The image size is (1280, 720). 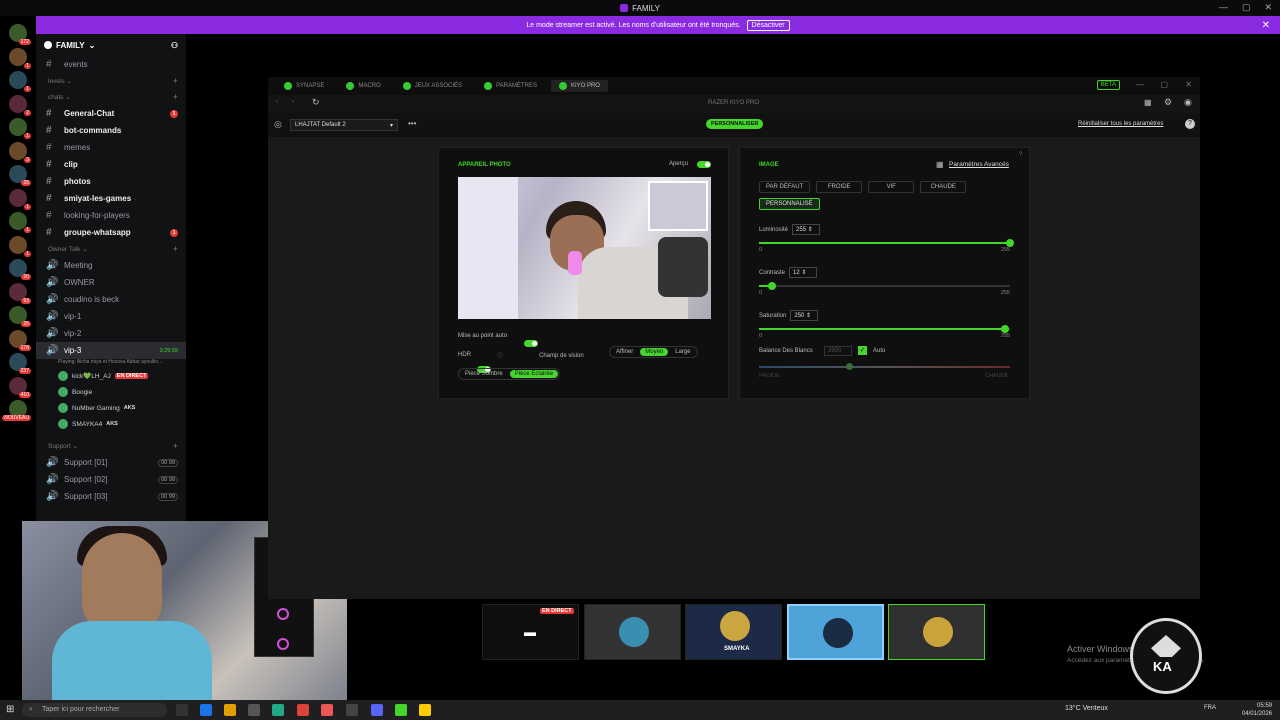 I want to click on back-icon: ‹, so click(x=277, y=102).